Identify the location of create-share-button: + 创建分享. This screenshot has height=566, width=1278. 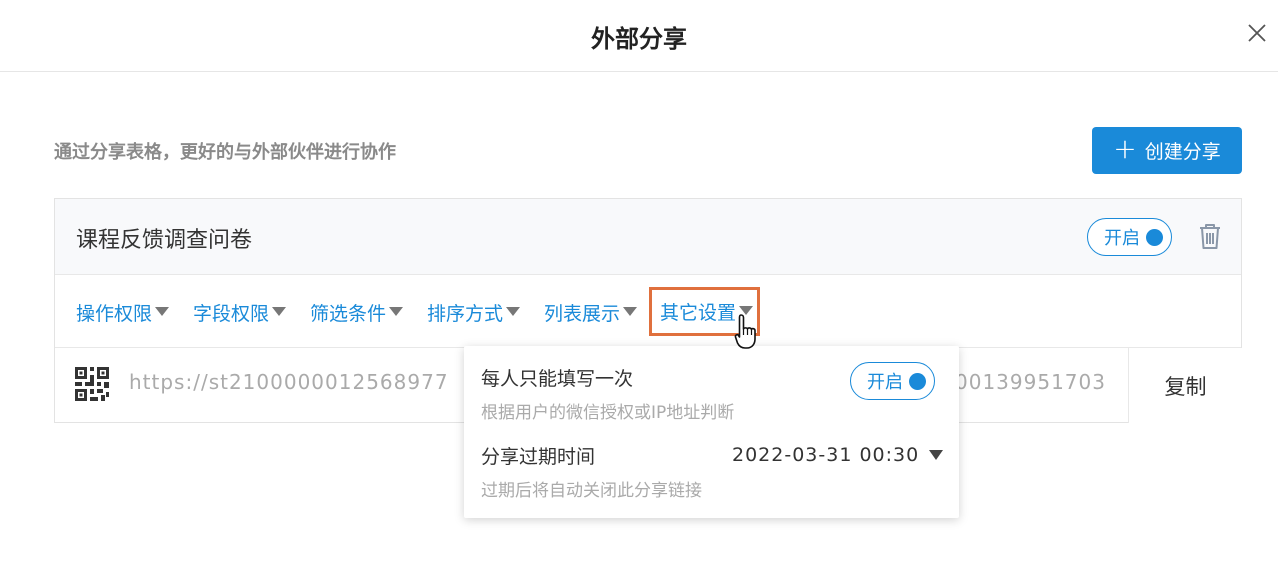
(1167, 150).